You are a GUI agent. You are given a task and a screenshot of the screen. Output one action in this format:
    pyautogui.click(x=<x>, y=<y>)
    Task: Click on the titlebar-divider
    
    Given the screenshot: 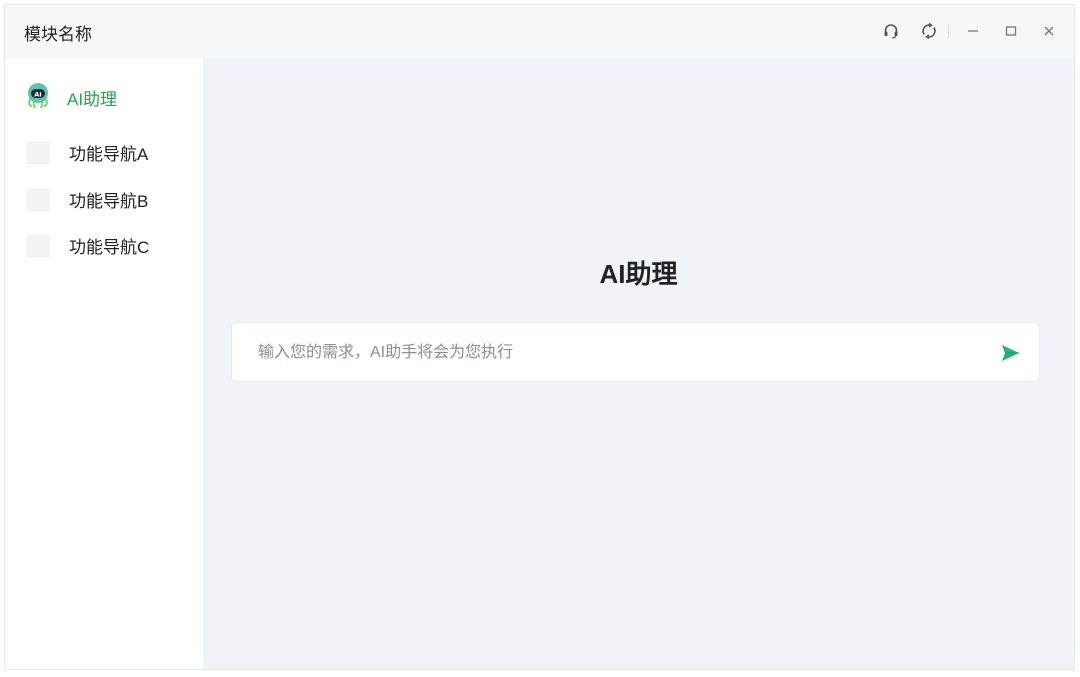 What is the action you would take?
    pyautogui.click(x=948, y=31)
    